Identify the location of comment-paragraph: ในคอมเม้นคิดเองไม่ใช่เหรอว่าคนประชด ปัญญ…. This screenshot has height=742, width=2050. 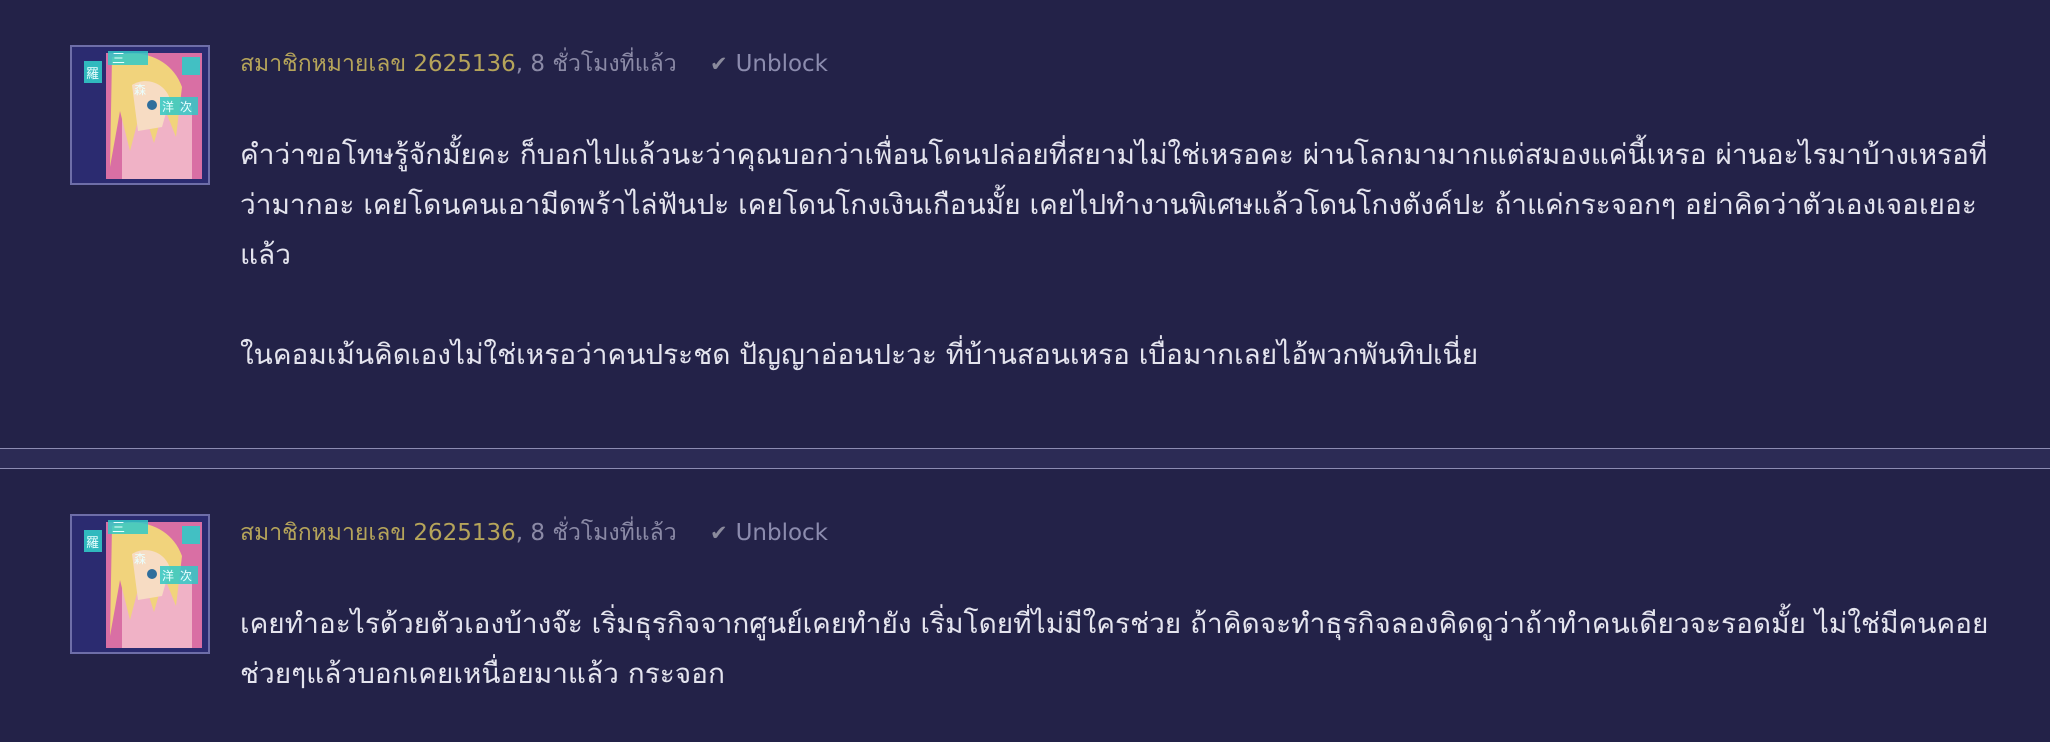
(859, 354).